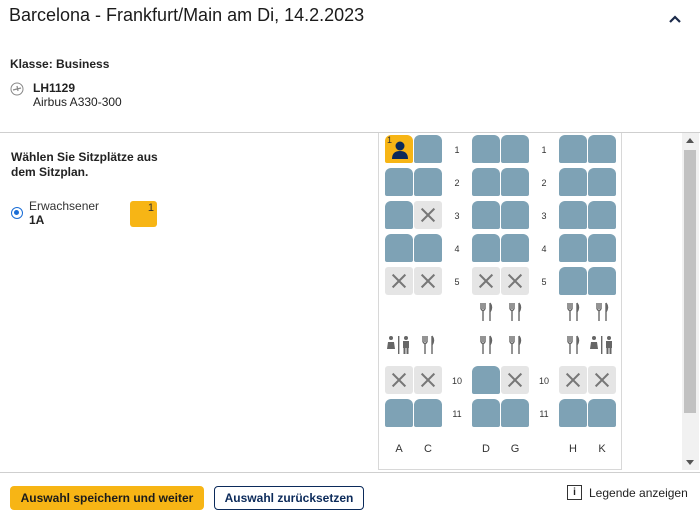 The width and height of the screenshot is (700, 516). Describe the element at coordinates (428, 281) in the screenshot. I see `seat-5C` at that location.